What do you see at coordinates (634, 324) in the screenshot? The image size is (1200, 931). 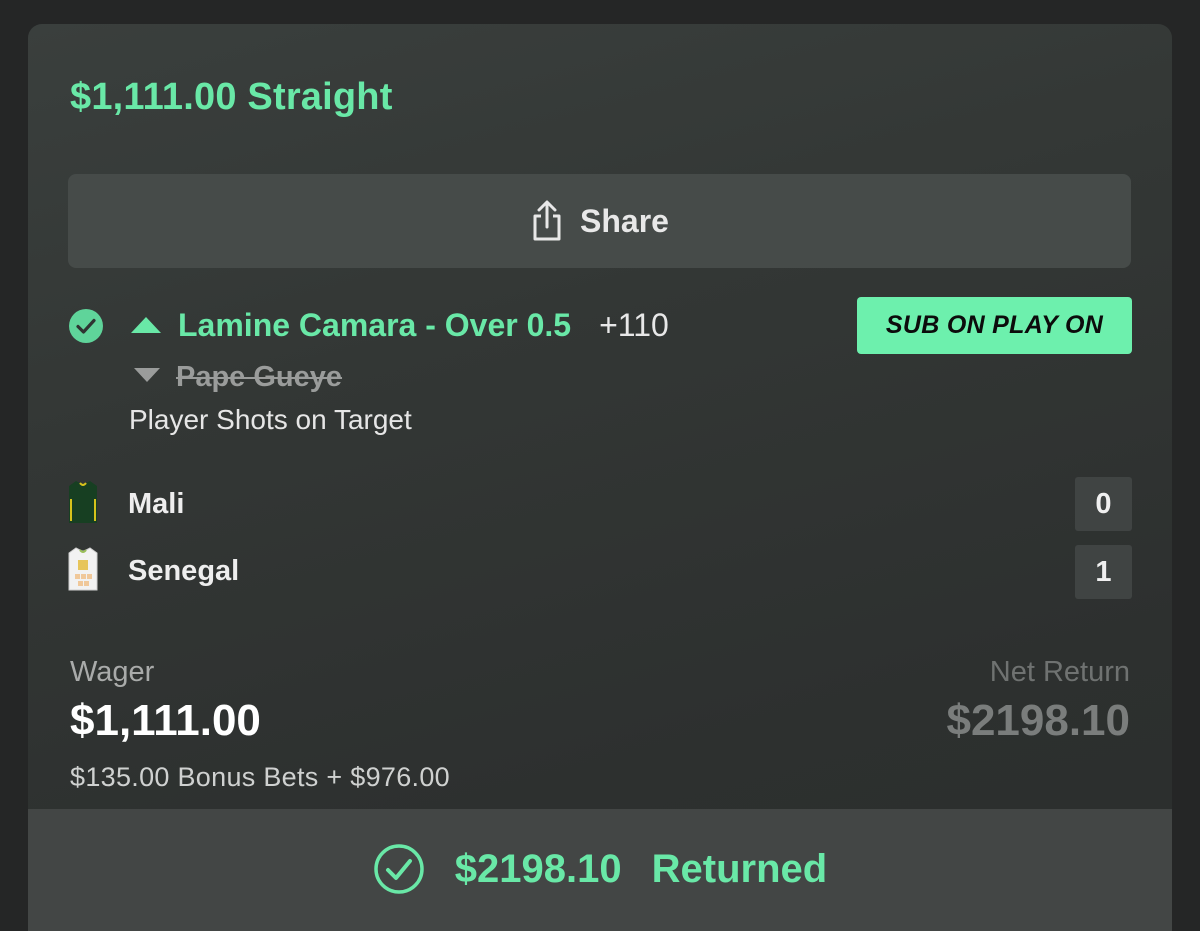 I see `selection-odds: +110` at bounding box center [634, 324].